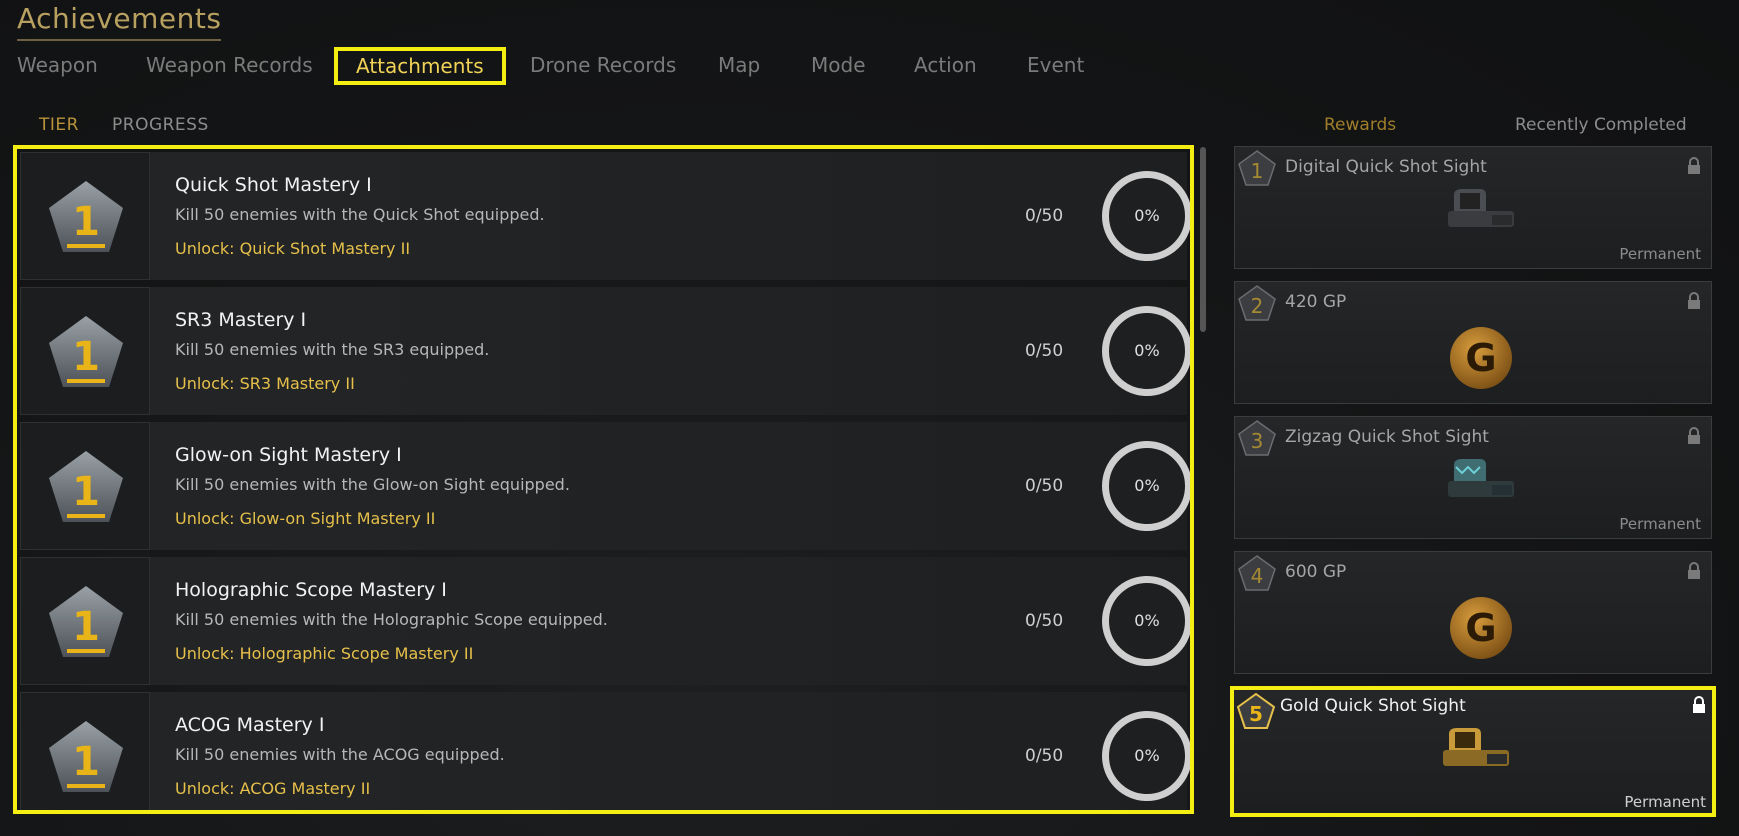 This screenshot has width=1739, height=836. What do you see at coordinates (273, 788) in the screenshot?
I see `achievement-unlock: Unlock: ACOG Mastery II` at bounding box center [273, 788].